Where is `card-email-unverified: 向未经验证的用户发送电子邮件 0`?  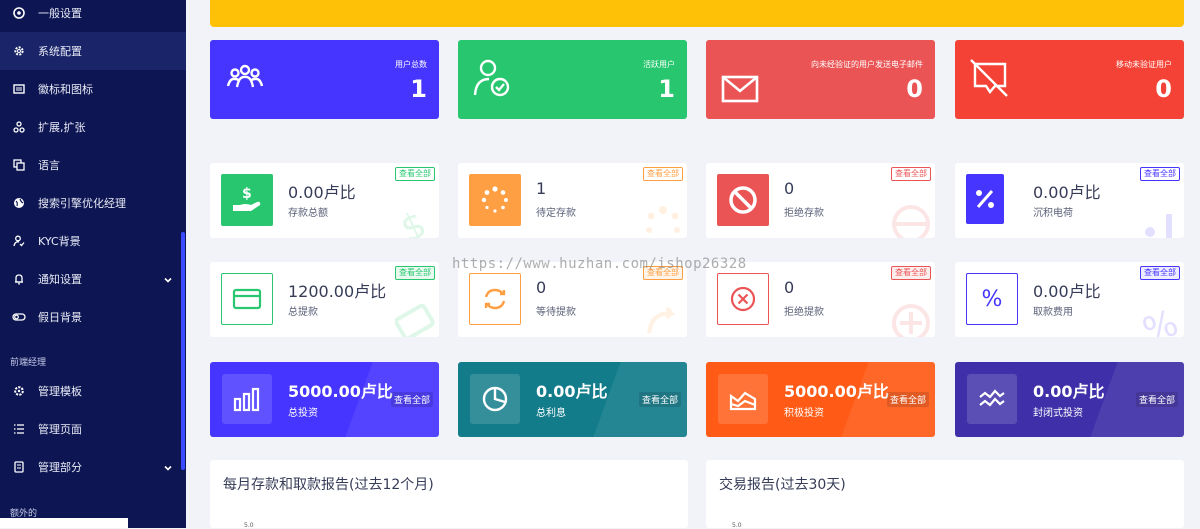
card-email-unverified: 向未经验证的用户发送电子邮件 0 is located at coordinates (820, 79).